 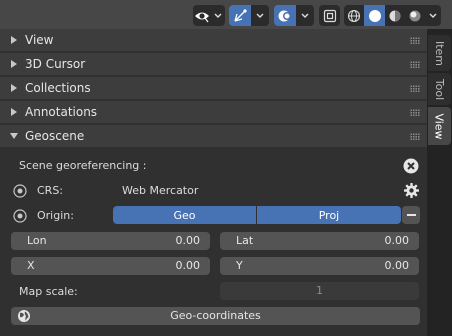 What do you see at coordinates (39, 40) in the screenshot?
I see `panel-title: View` at bounding box center [39, 40].